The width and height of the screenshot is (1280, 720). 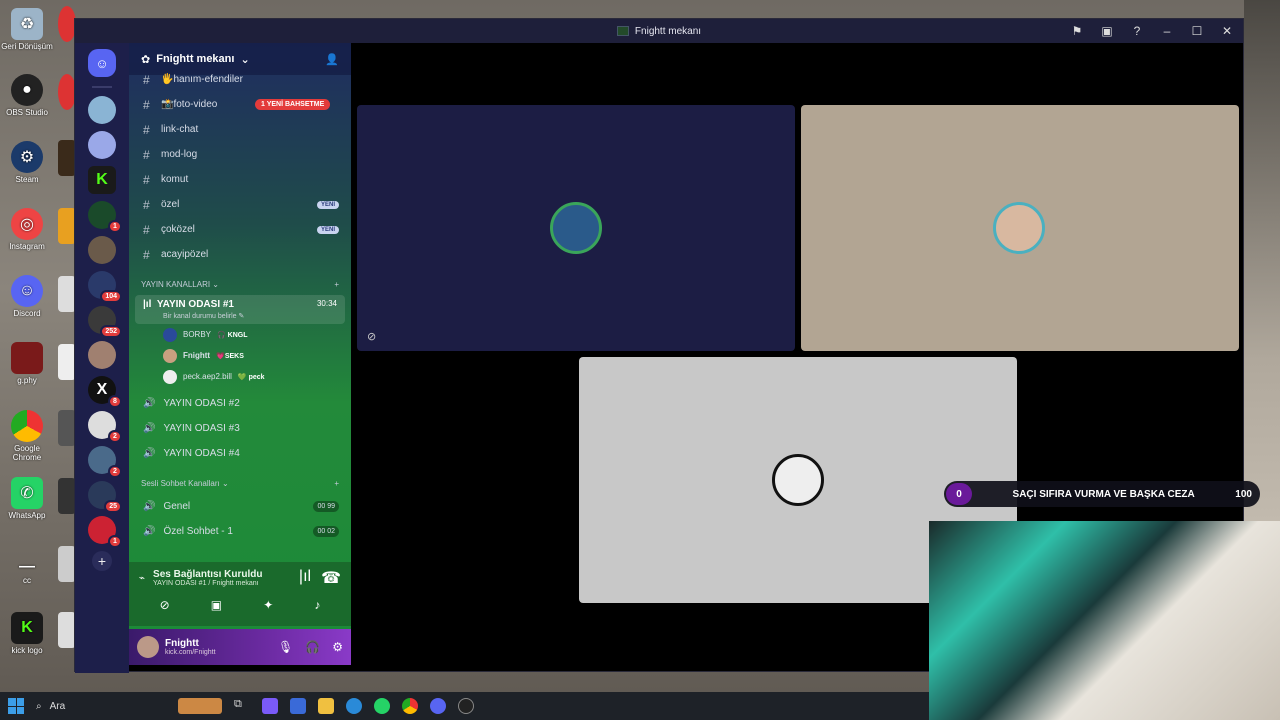 What do you see at coordinates (659, 31) in the screenshot?
I see `title-bar: Fnightt mekanı ⚑ ▣ ? – ☐ ✕` at bounding box center [659, 31].